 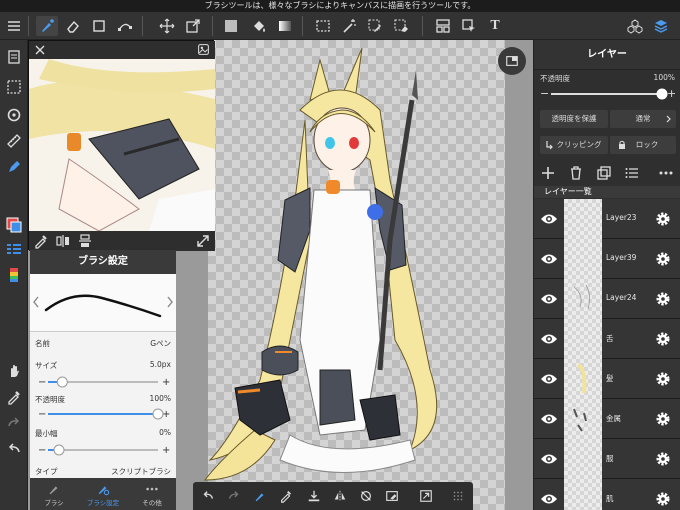 I want to click on brush-settings-tab-icon, so click(x=104, y=491).